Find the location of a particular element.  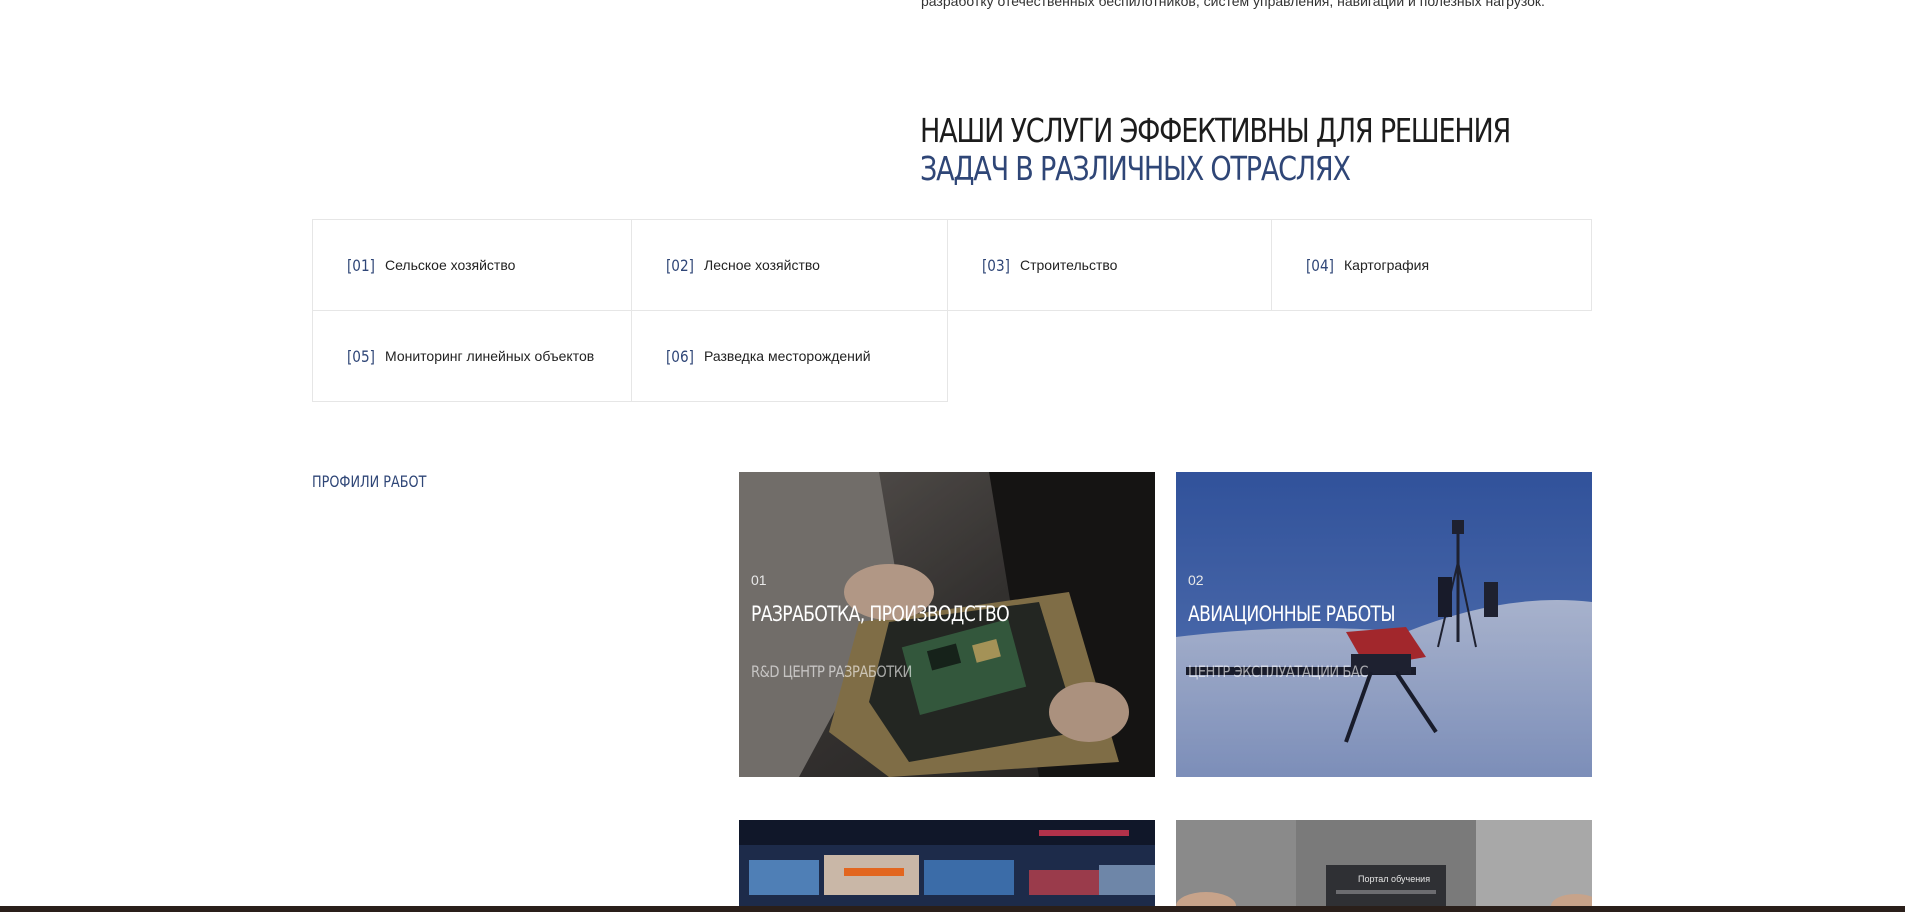

industry-number: [01] is located at coordinates (361, 265).